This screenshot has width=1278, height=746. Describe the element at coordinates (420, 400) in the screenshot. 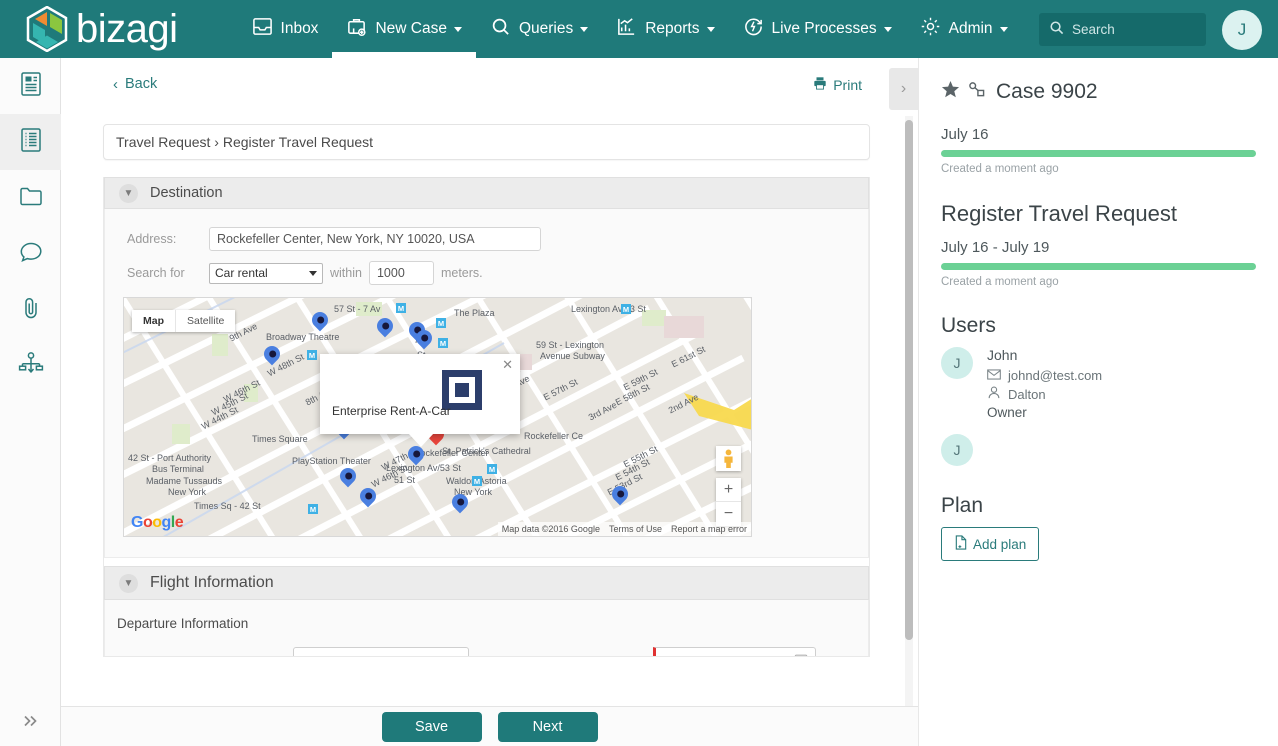

I see `map-info-window: ✕ Enterprise Rent-A-Car` at that location.